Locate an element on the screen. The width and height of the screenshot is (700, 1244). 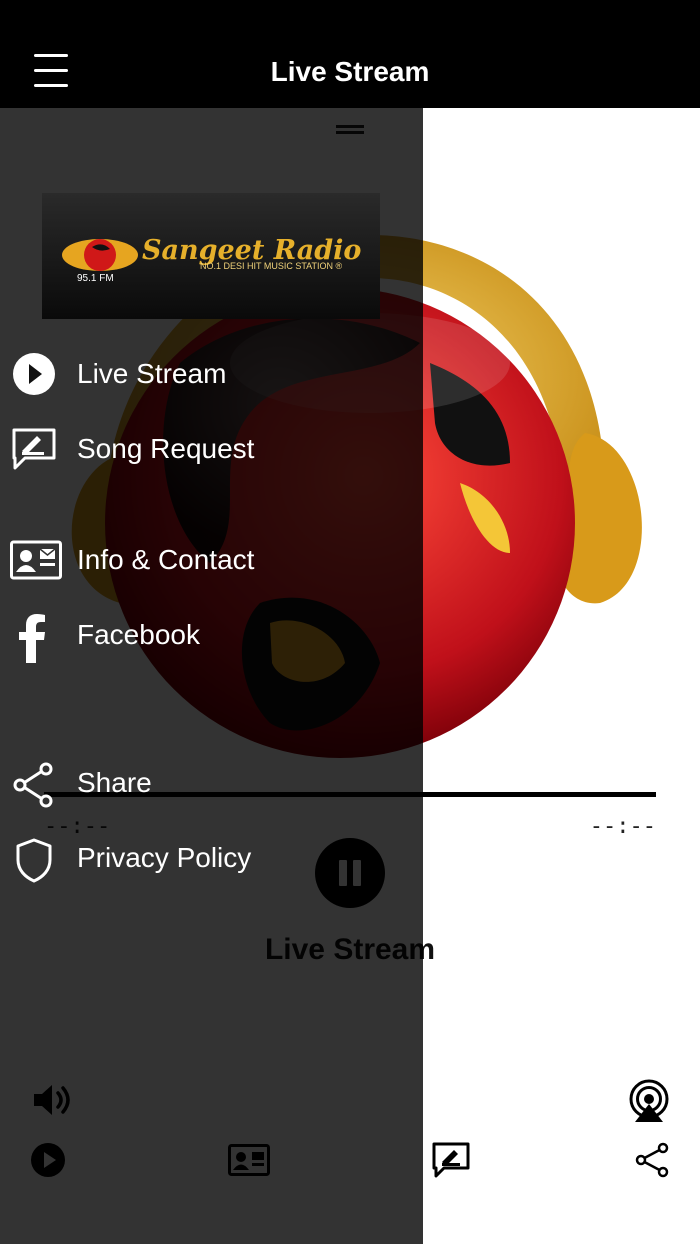
play-circle-icon is located at coordinates (34, 374).